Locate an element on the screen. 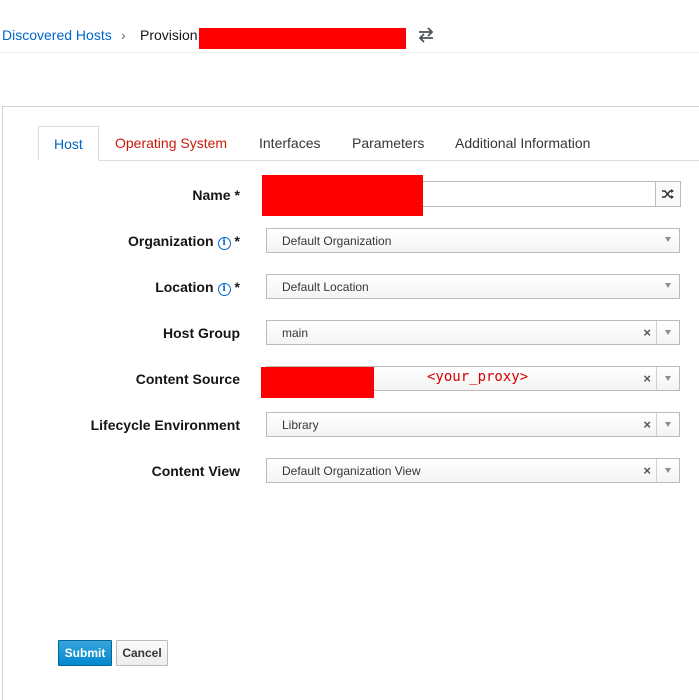 The image size is (699, 700). organization-select: Default Organization is located at coordinates (473, 240).